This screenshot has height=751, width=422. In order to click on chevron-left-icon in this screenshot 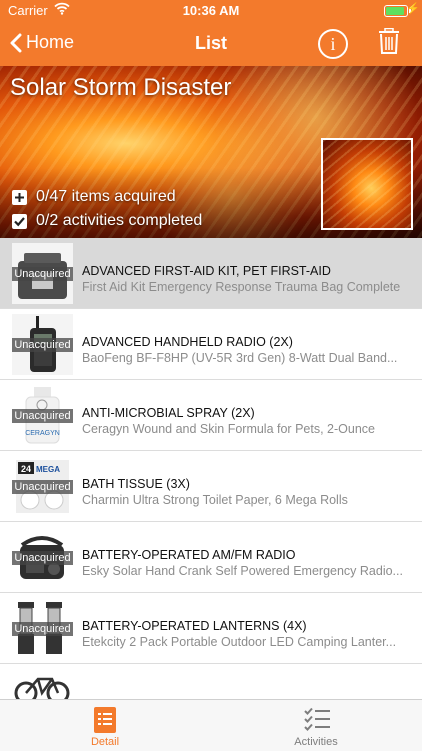, I will do `click(16, 42)`.